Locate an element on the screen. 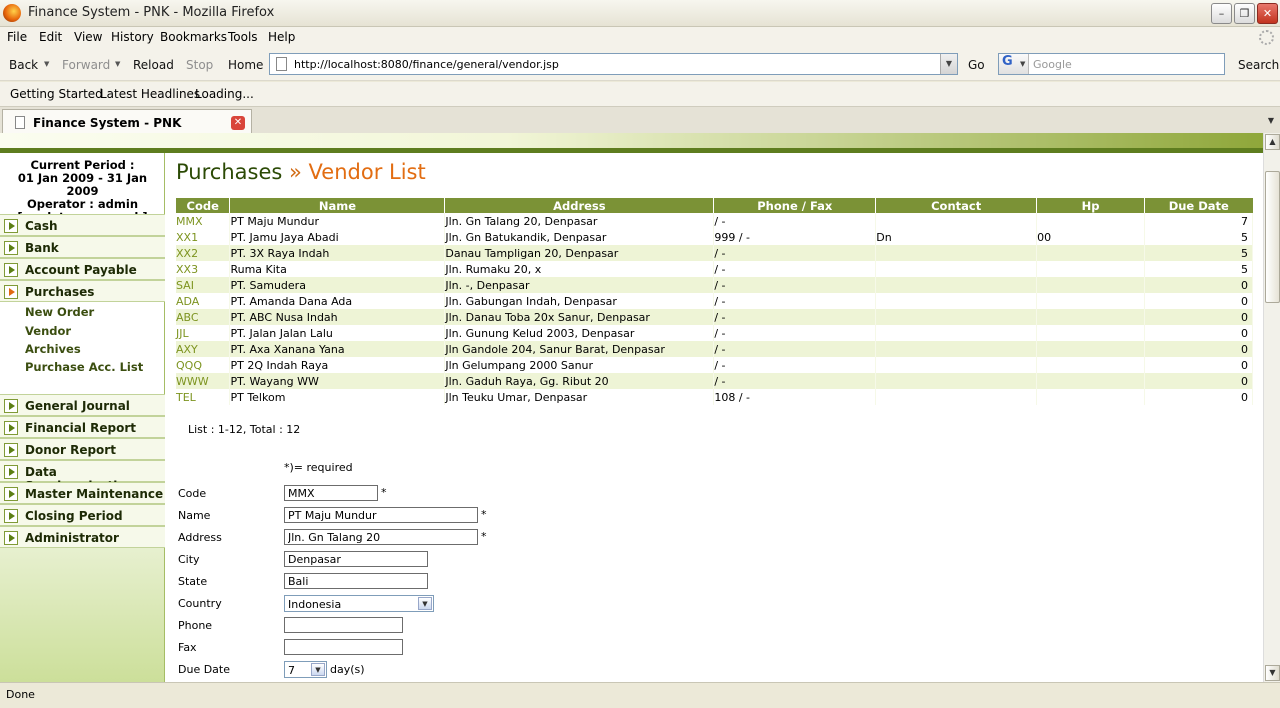 This screenshot has width=1280, height=708. name-field is located at coordinates (381, 515).